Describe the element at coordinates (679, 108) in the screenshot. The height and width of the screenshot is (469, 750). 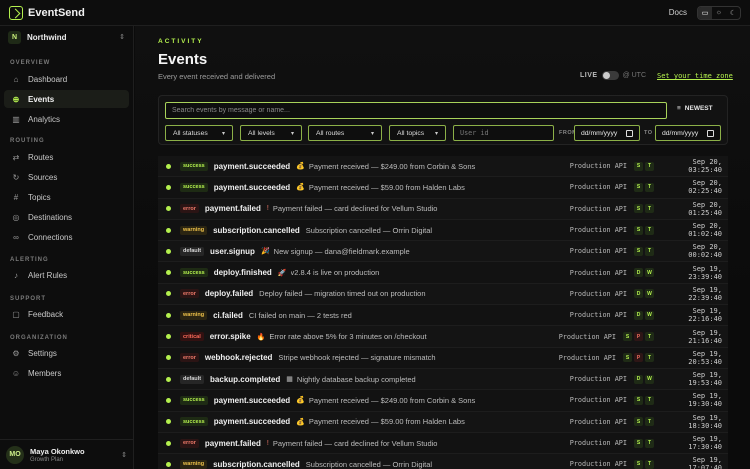
I see `sort-icon: ≡` at that location.